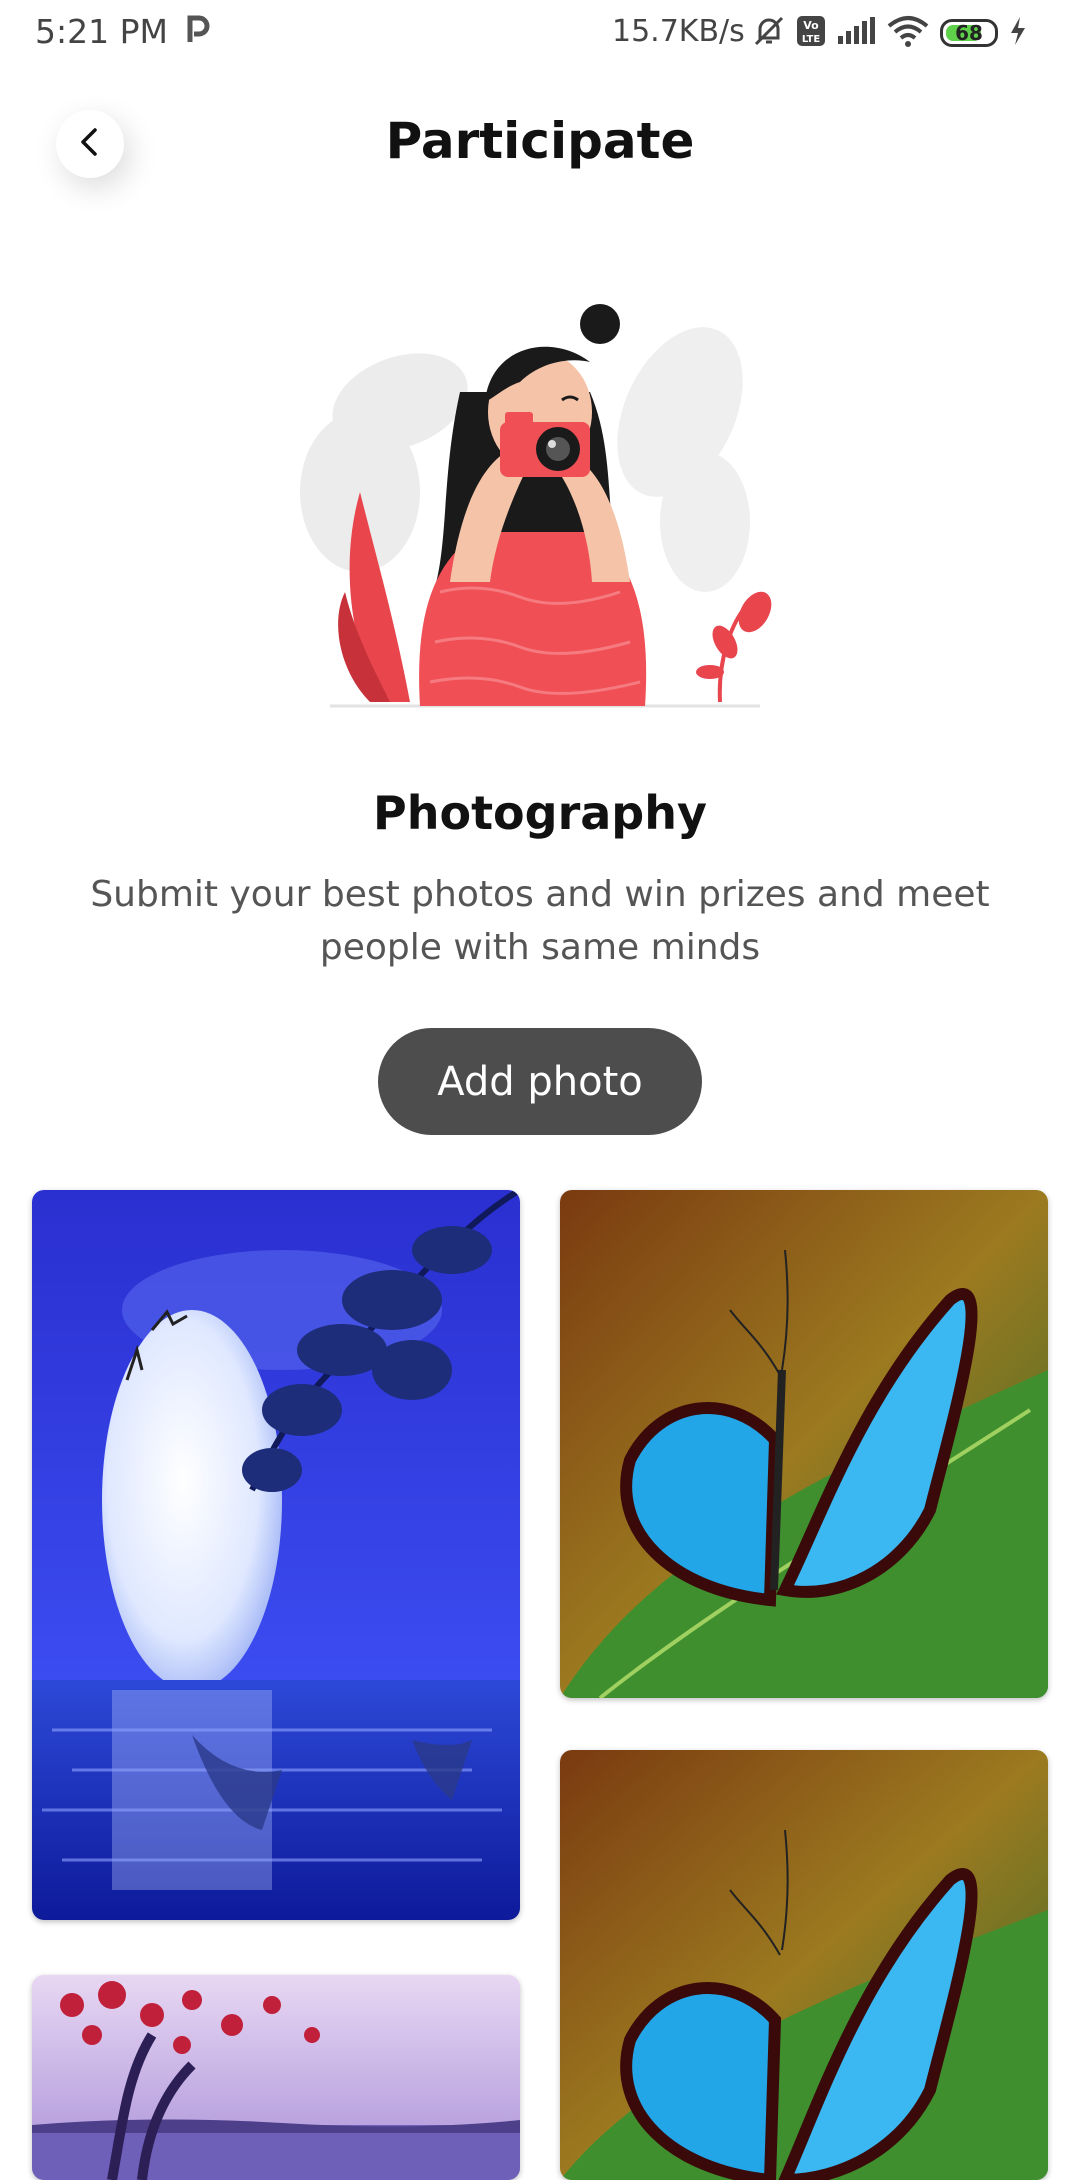  What do you see at coordinates (908, 33) in the screenshot?
I see `wifi-icon` at bounding box center [908, 33].